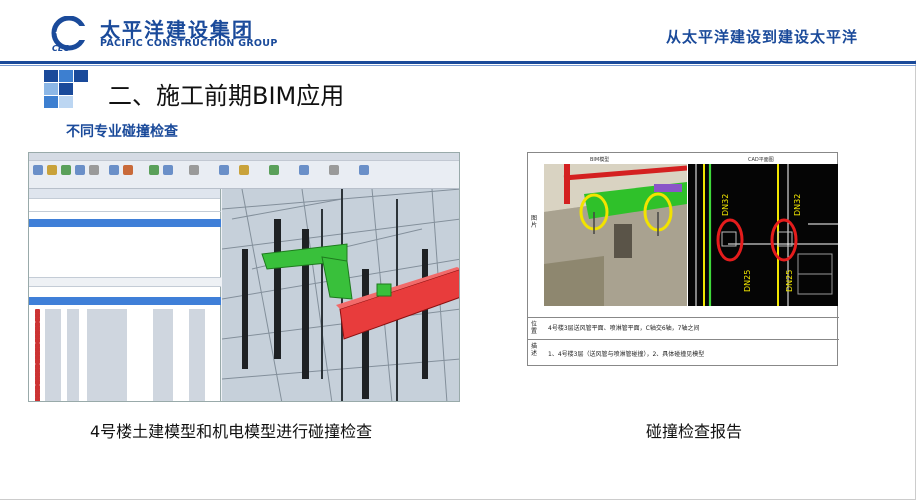 The width and height of the screenshot is (916, 500). Describe the element at coordinates (226, 96) in the screenshot. I see `slide-title: 二、施工前期BIM应用` at that location.